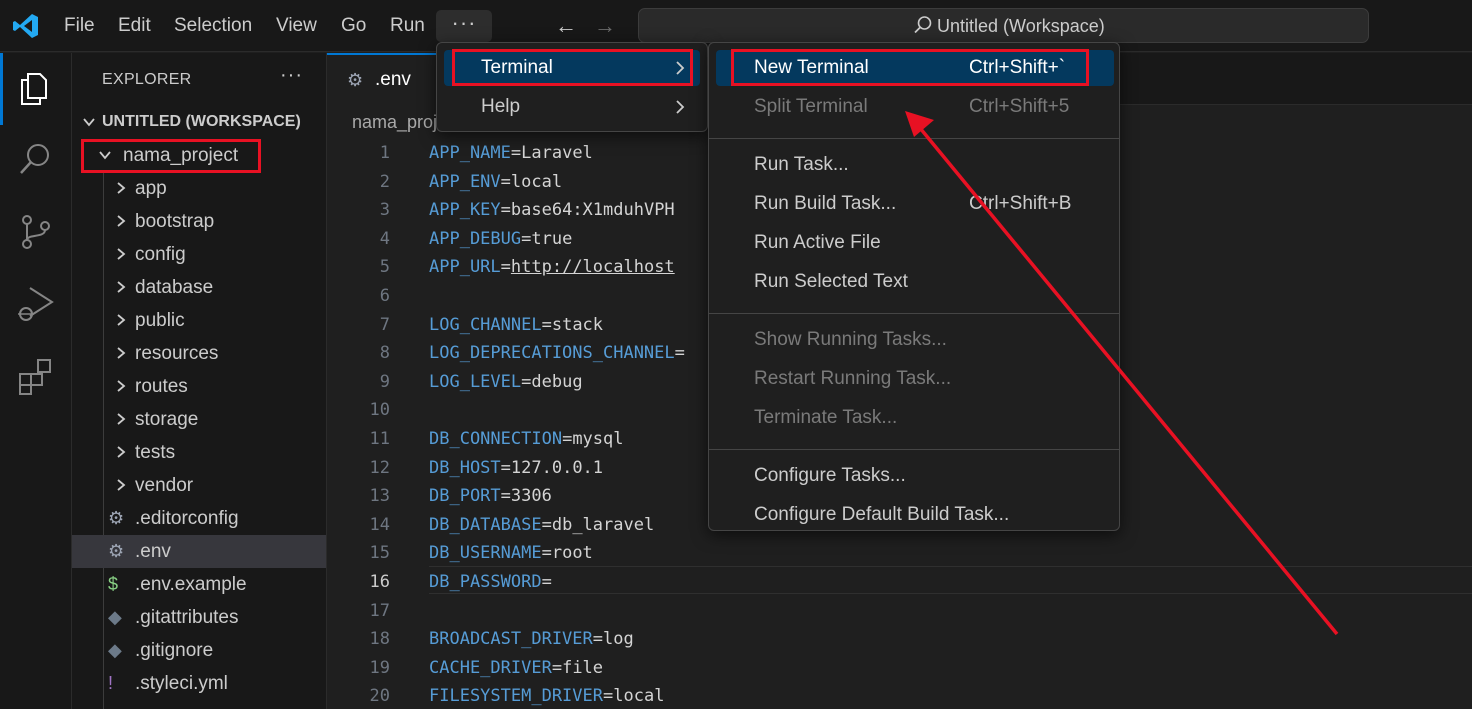  What do you see at coordinates (36, 160) in the screenshot?
I see `search-icon` at bounding box center [36, 160].